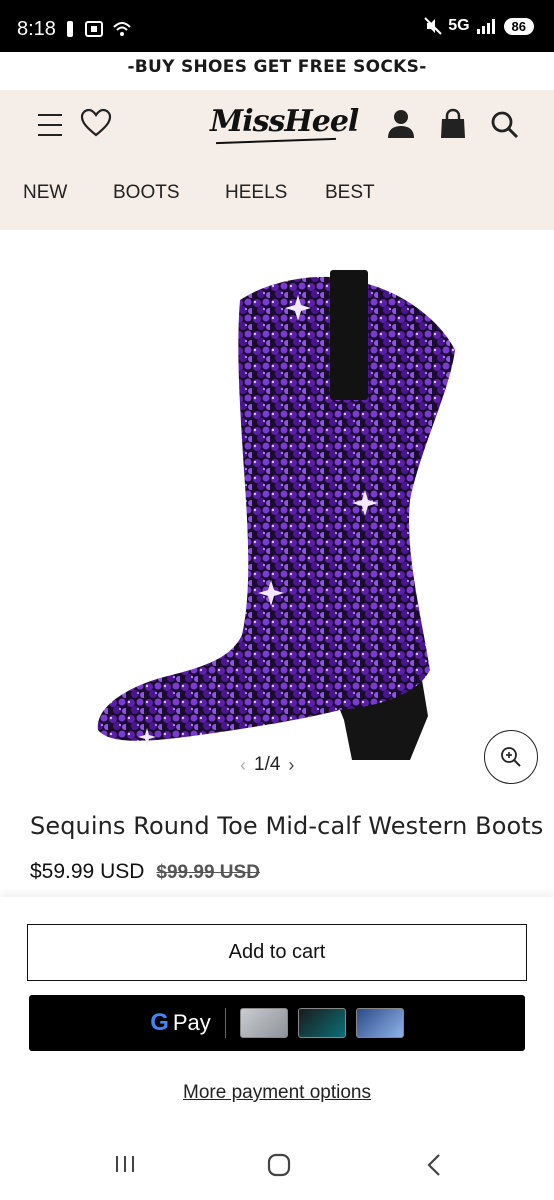 This screenshot has width=554, height=1200. What do you see at coordinates (349, 335) in the screenshot?
I see `boot-pull-tab` at bounding box center [349, 335].